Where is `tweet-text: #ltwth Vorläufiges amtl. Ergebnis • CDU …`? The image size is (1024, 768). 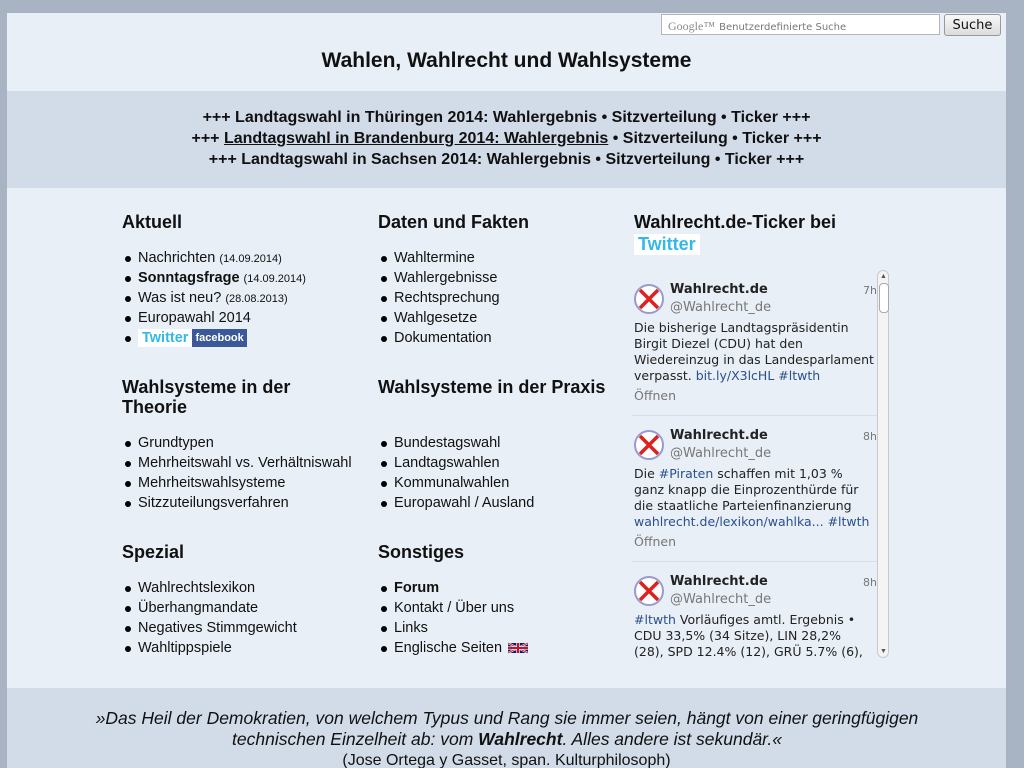
tweet-text: #ltwth Vorläufiges amtl. Ergebnis • CDU … is located at coordinates (748, 635).